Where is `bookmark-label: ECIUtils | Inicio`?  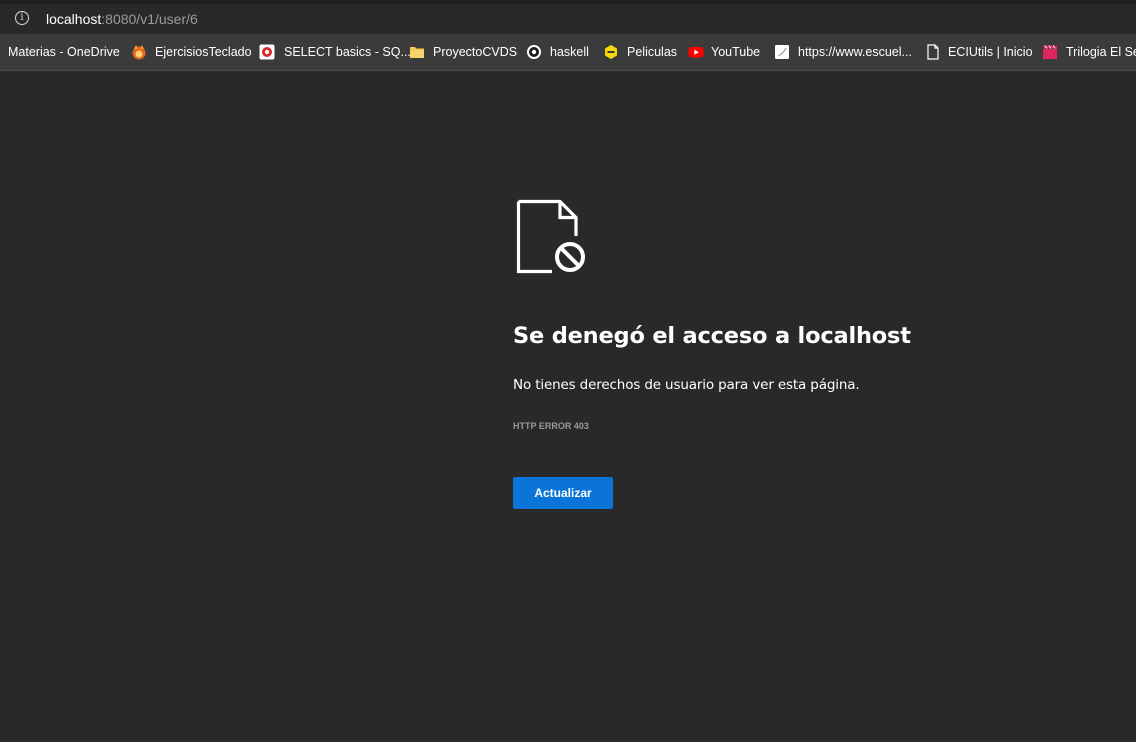 bookmark-label: ECIUtils | Inicio is located at coordinates (990, 52).